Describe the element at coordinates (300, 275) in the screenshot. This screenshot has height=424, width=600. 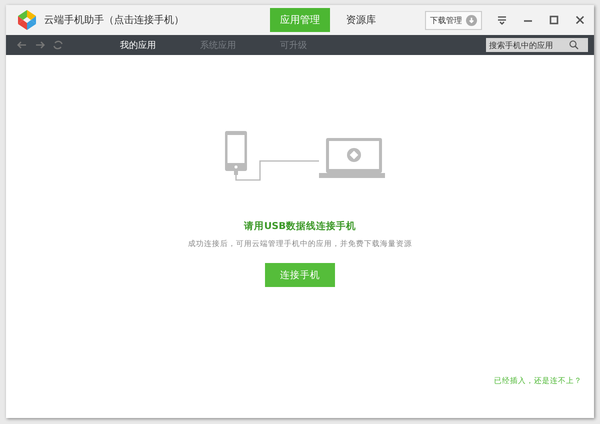
I see `connect-phone-button: 连接手机` at that location.